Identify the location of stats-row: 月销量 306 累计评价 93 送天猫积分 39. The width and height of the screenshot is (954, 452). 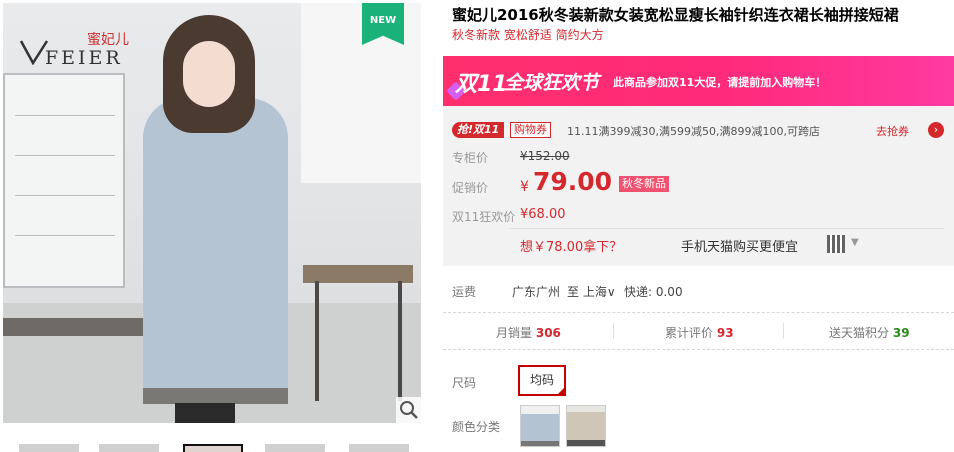
(698, 331).